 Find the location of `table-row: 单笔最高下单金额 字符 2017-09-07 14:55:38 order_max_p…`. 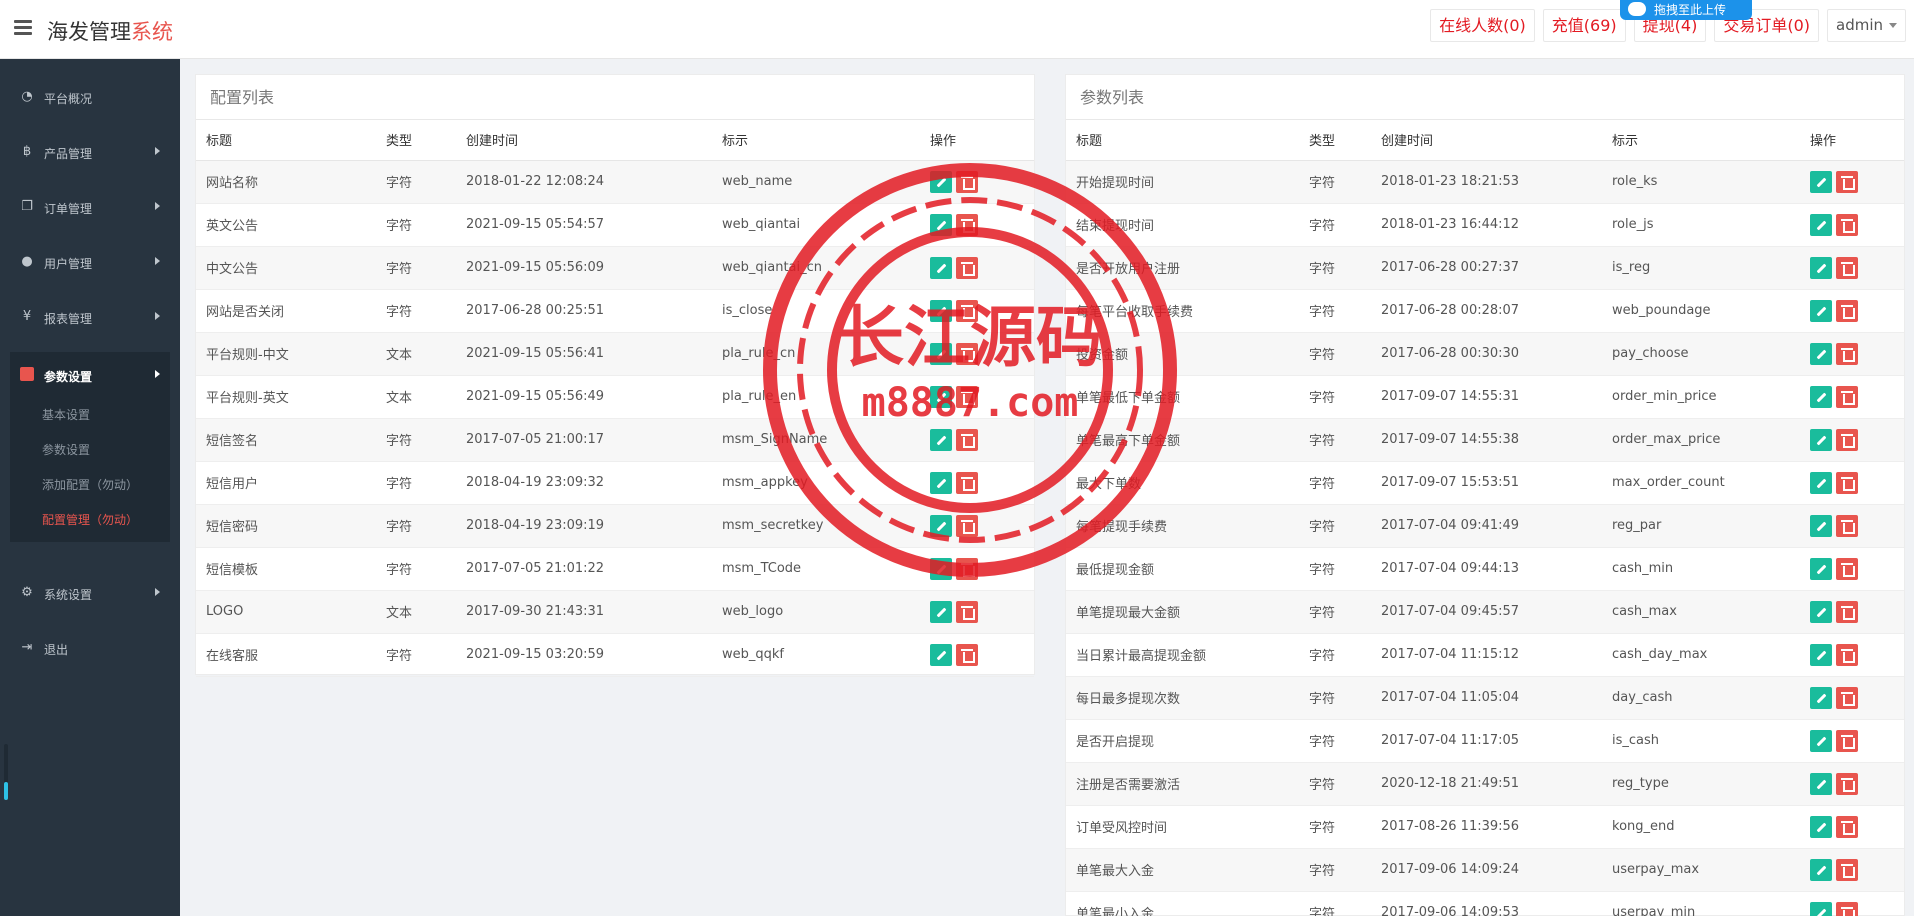

table-row: 单笔最高下单金额 字符 2017-09-07 14:55:38 order_max_p… is located at coordinates (1485, 440).